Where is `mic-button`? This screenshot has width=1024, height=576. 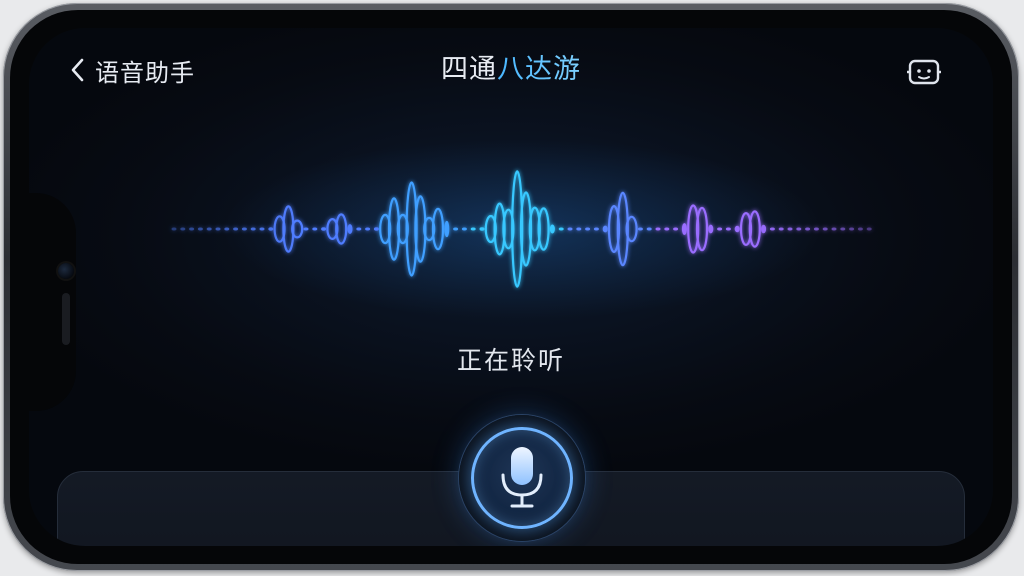
mic-button is located at coordinates (522, 478).